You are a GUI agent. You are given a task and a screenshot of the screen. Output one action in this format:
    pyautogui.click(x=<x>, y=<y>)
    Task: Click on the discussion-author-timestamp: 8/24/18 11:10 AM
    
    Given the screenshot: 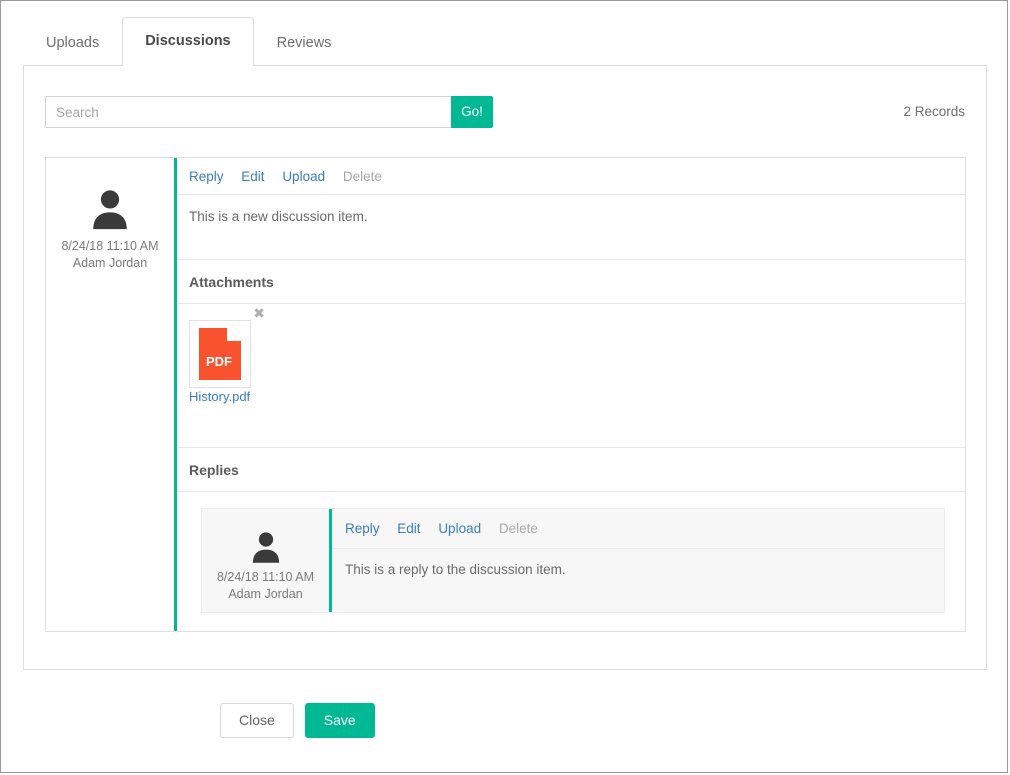 What is the action you would take?
    pyautogui.click(x=110, y=246)
    